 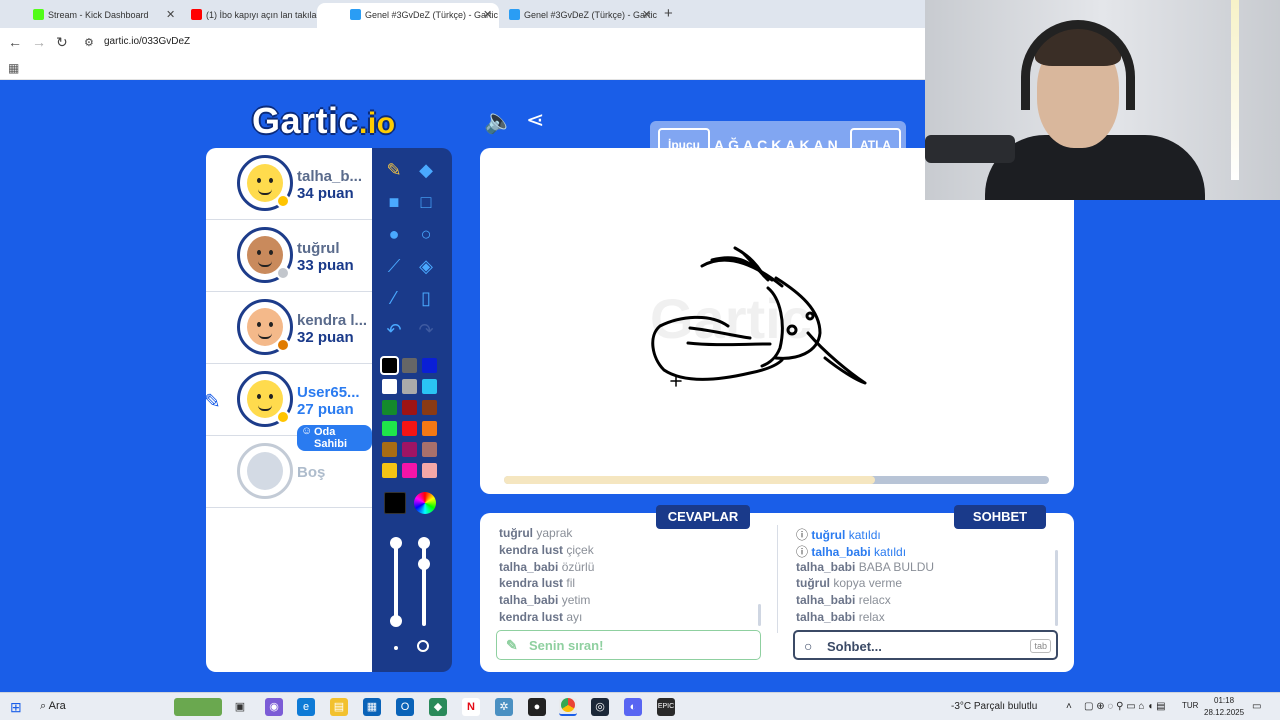 I want to click on answers-tab: CEVAPLAR, so click(x=703, y=517).